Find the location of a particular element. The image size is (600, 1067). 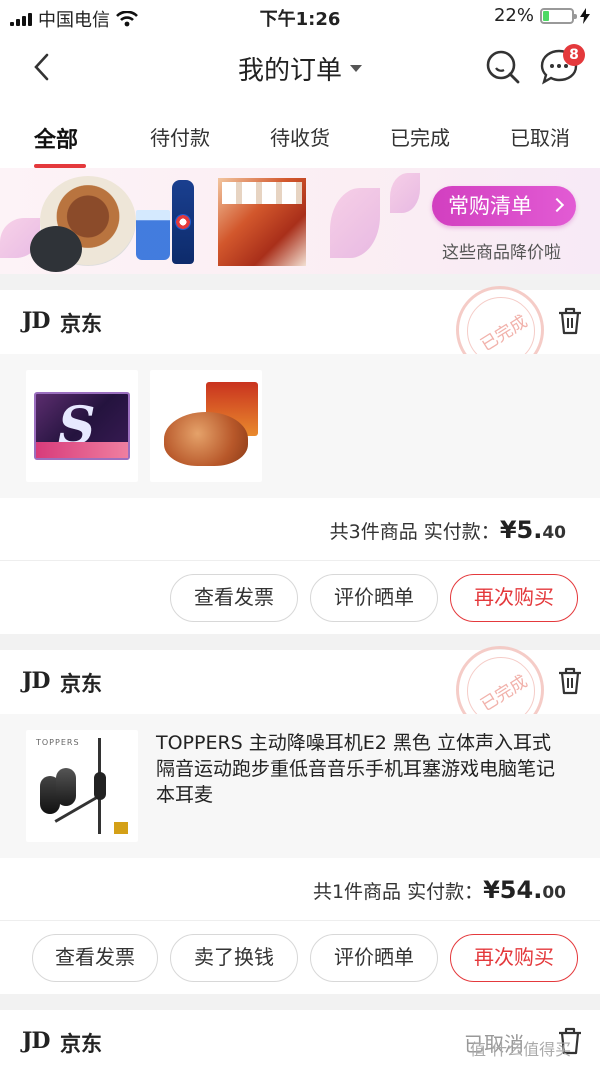

earbud-right-image is located at coordinates (66, 787).